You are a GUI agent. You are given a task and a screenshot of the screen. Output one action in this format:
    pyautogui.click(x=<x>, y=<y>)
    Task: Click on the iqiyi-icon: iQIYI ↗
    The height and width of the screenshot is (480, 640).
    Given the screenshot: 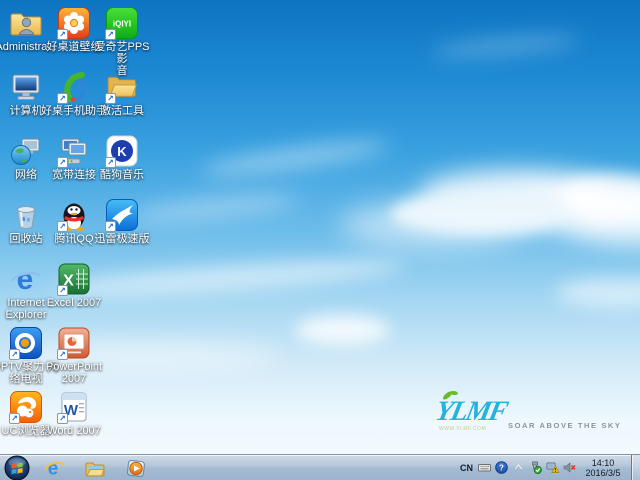 What is the action you would take?
    pyautogui.click(x=122, y=23)
    